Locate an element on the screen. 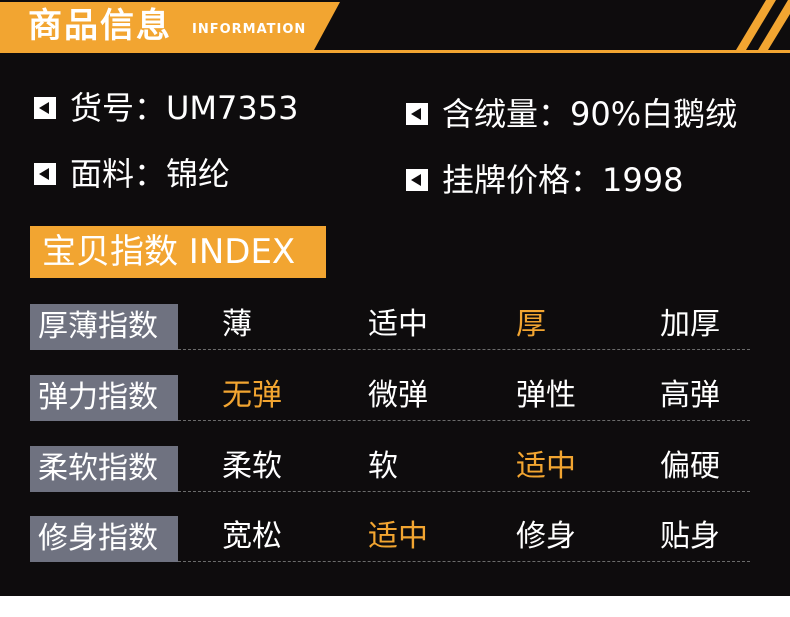 The image size is (790, 617). info-tag-price-text: 挂牌价格：1998 is located at coordinates (563, 180).